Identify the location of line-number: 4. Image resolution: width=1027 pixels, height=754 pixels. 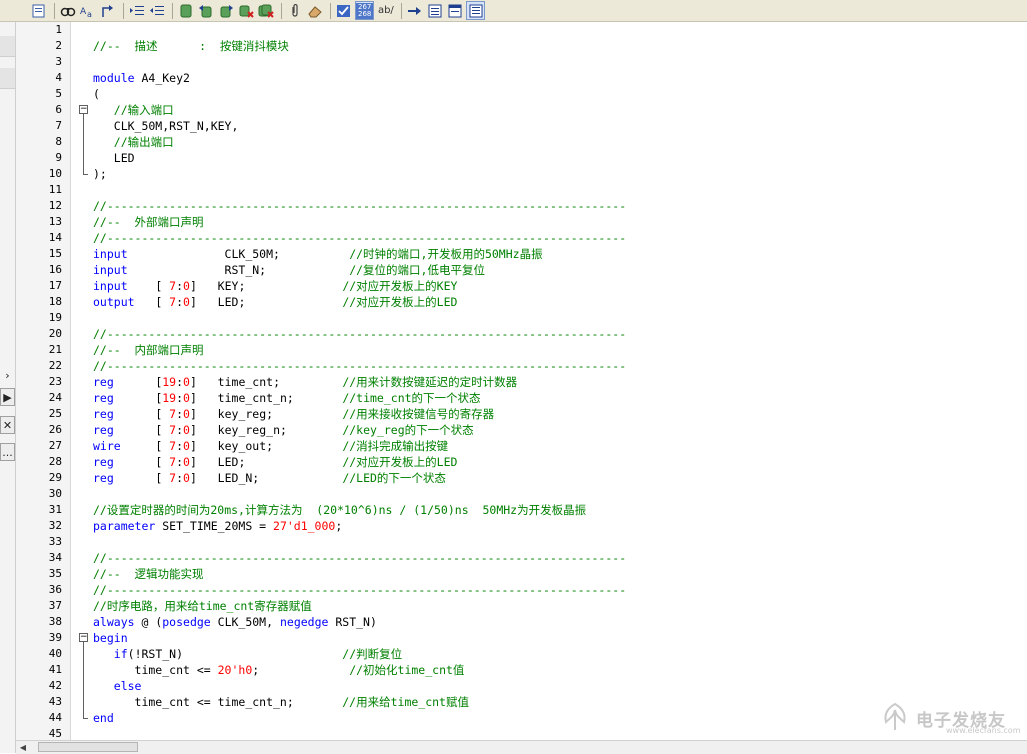
(58, 77).